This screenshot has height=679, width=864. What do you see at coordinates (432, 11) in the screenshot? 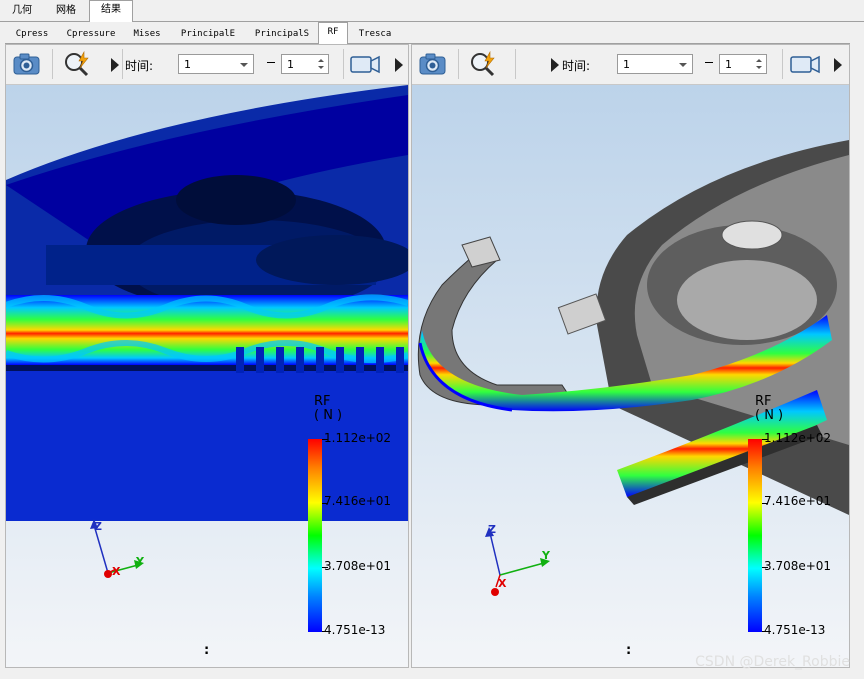
I see `top-tab-bar: 几何 网格 结果` at bounding box center [432, 11].